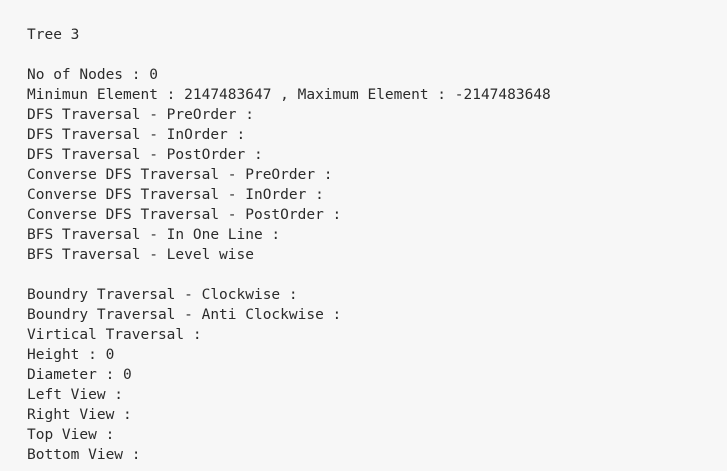 The image size is (727, 471). Describe the element at coordinates (140, 115) in the screenshot. I see `dfs-preorder-line: DFS Traversal - PreOrder :` at that location.